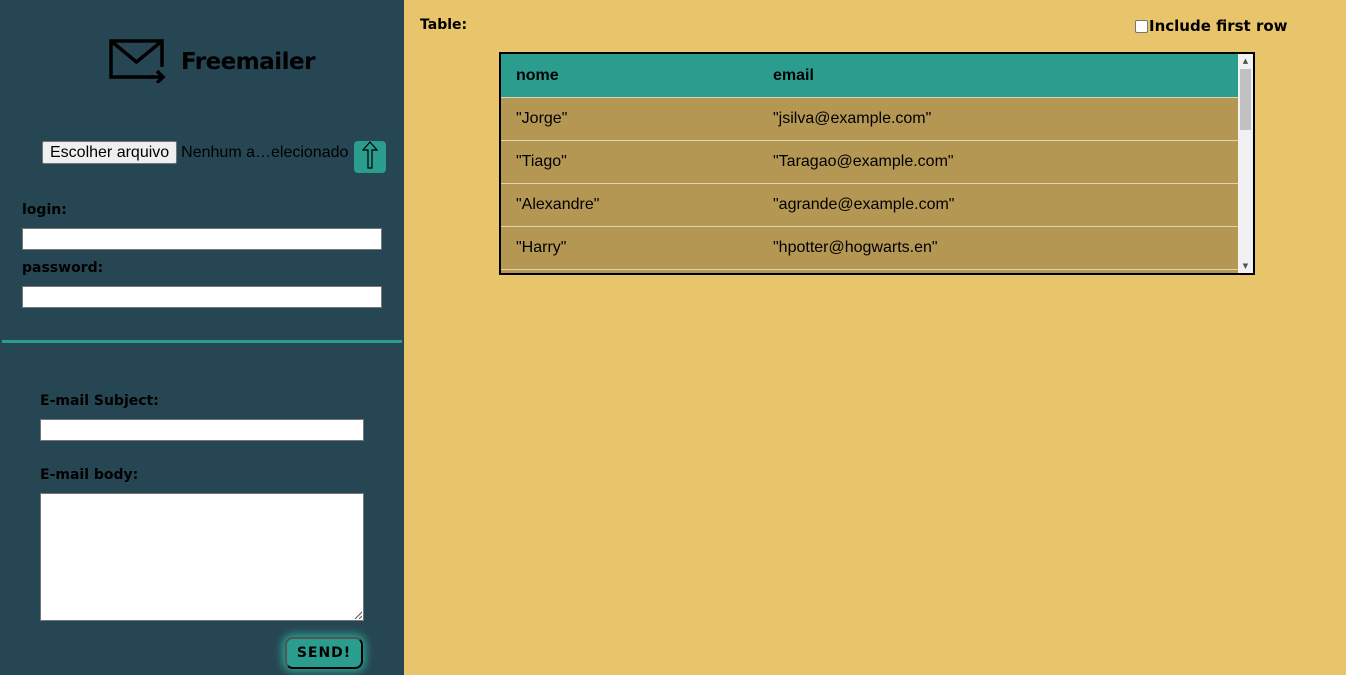 The width and height of the screenshot is (1346, 675). I want to click on cell-email: "Taragao@example.com", so click(863, 161).